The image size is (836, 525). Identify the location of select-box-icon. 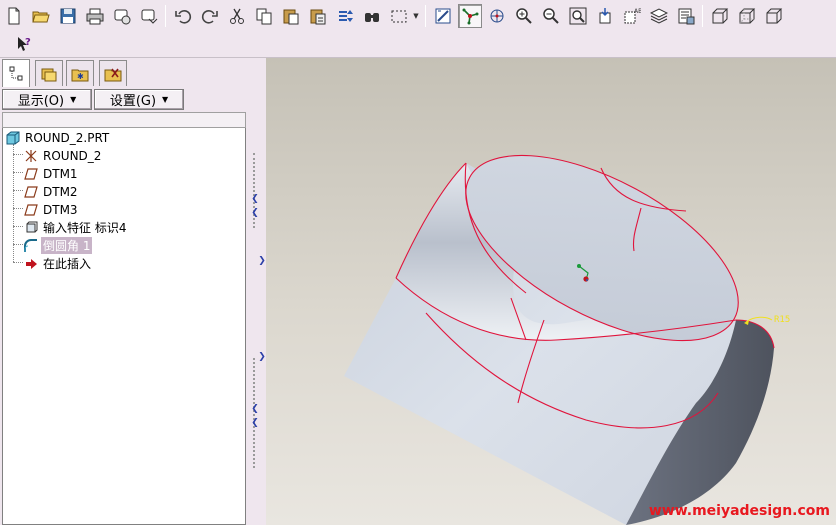
(398, 16).